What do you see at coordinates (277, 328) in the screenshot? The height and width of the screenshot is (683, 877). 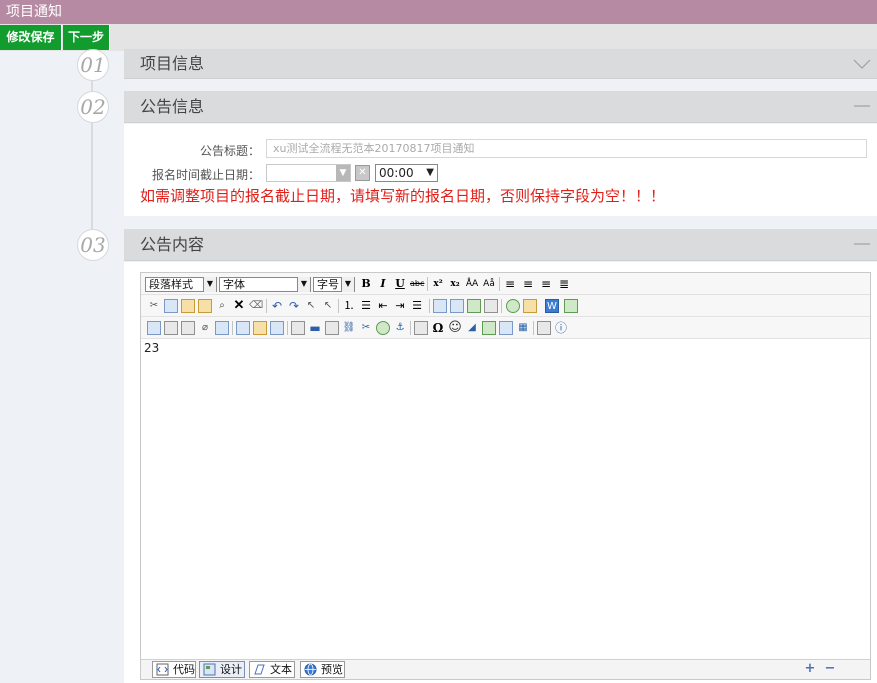 I see `insert-box-icon` at bounding box center [277, 328].